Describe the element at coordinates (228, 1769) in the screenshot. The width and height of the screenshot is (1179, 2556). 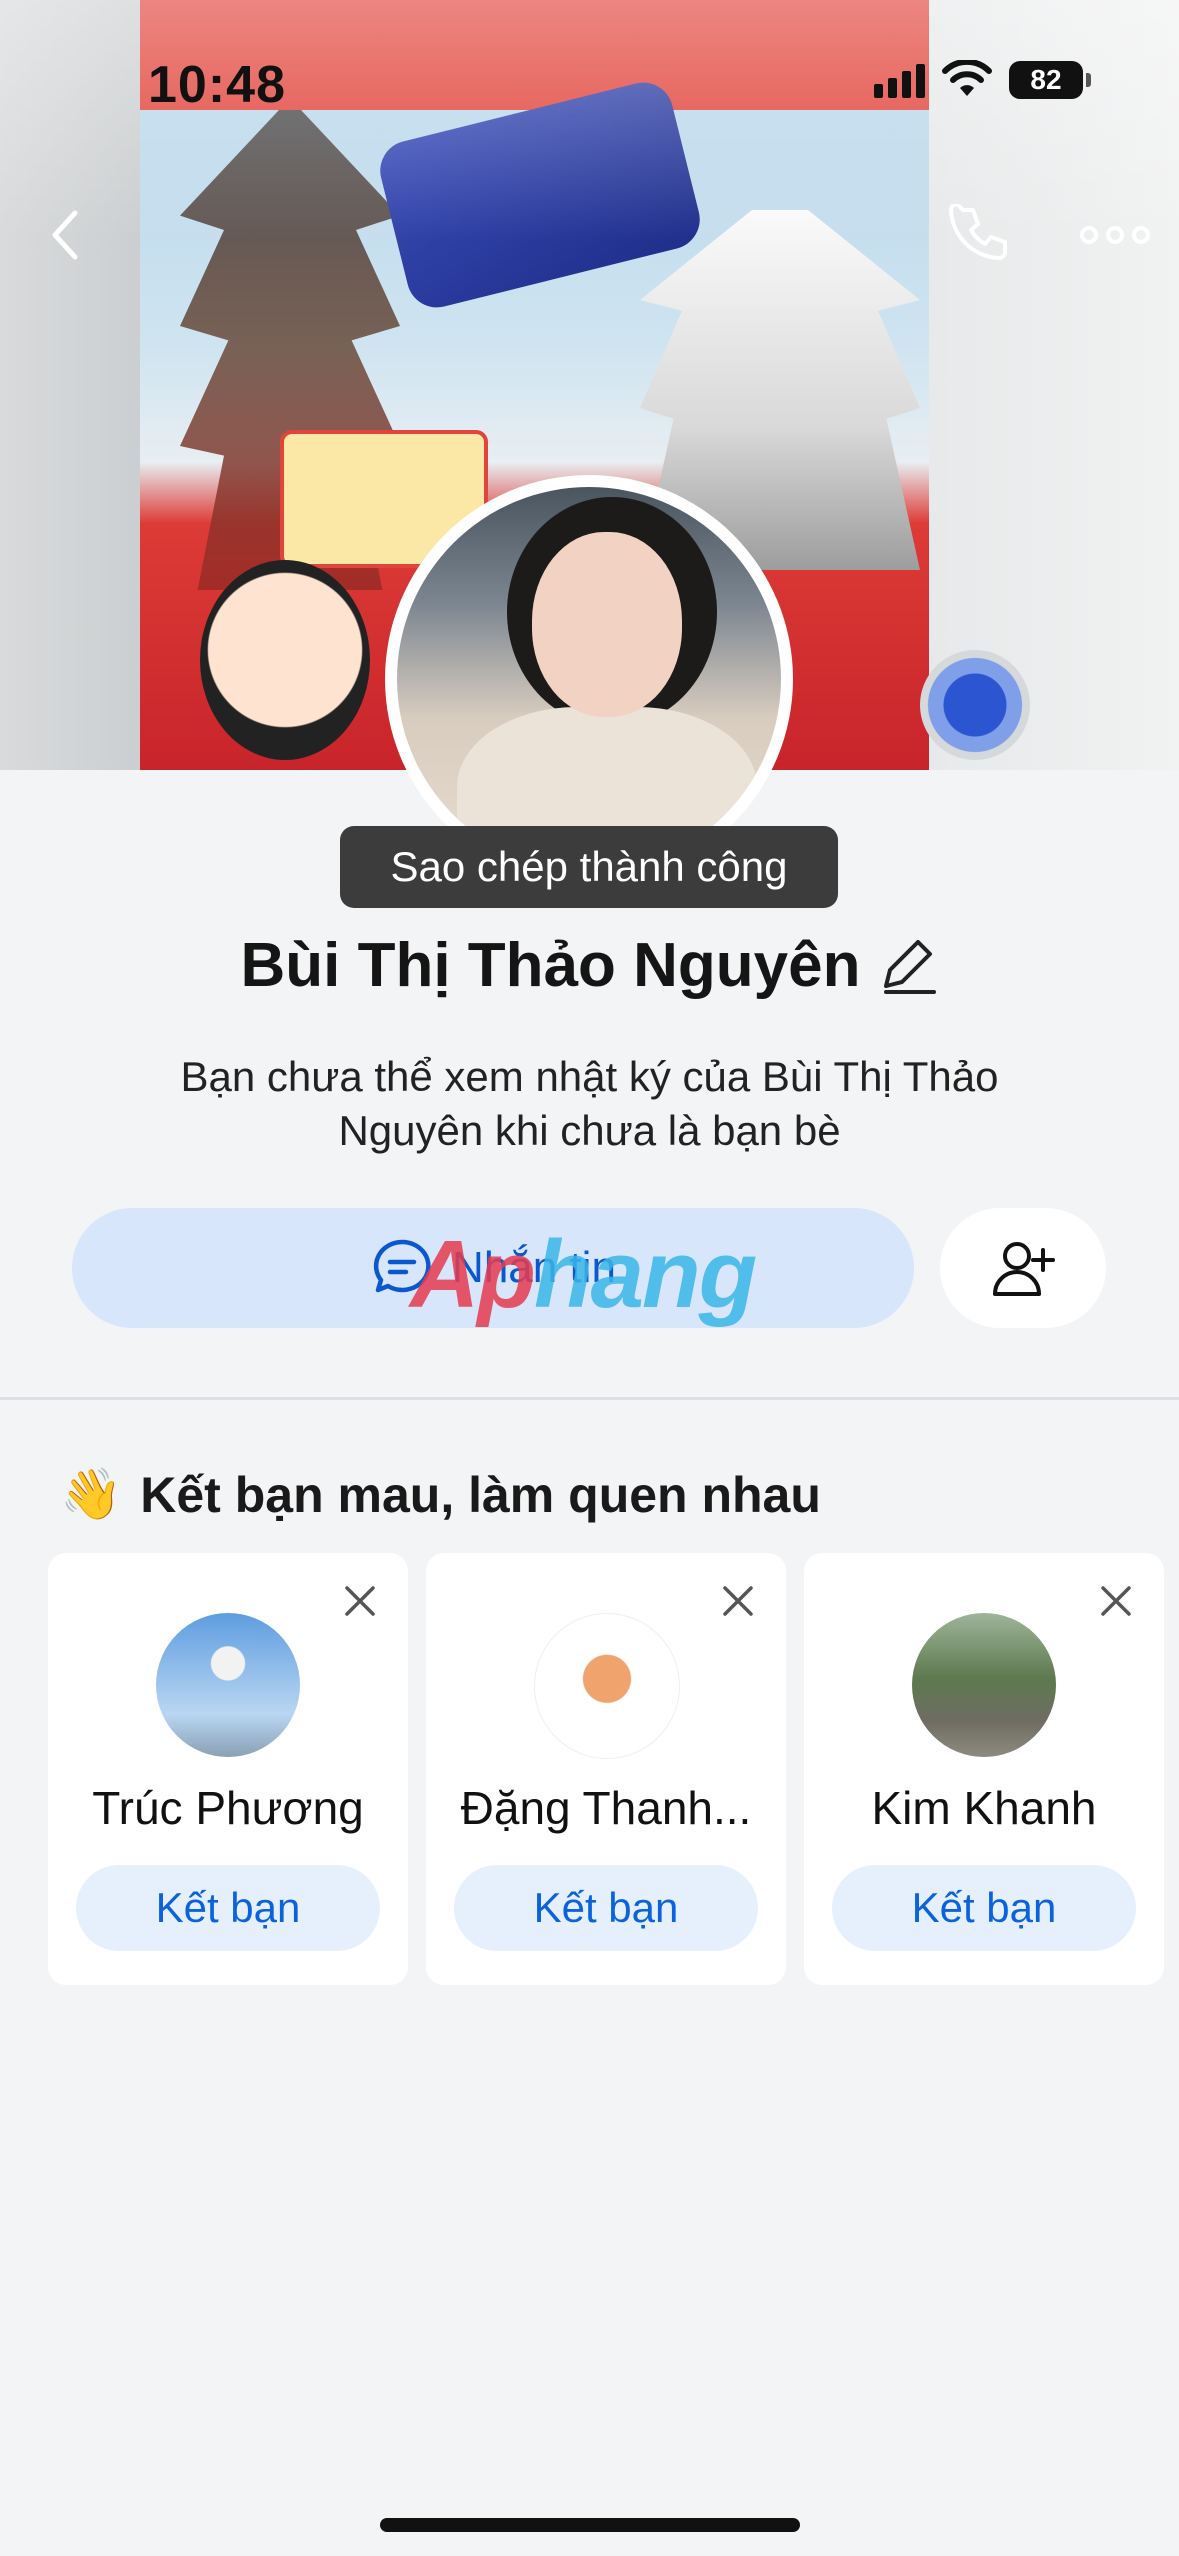
I see `suggestion-card: Trúc Phương Kết bạn` at that location.